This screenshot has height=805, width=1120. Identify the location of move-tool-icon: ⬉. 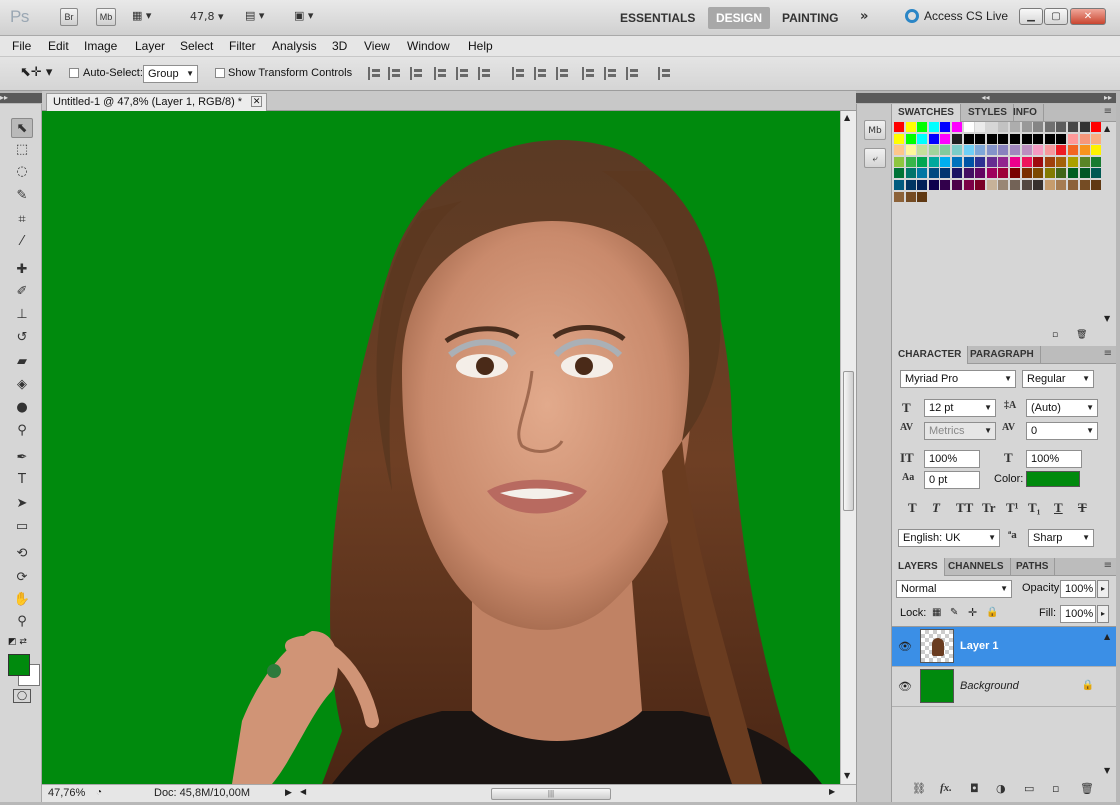
(22, 128).